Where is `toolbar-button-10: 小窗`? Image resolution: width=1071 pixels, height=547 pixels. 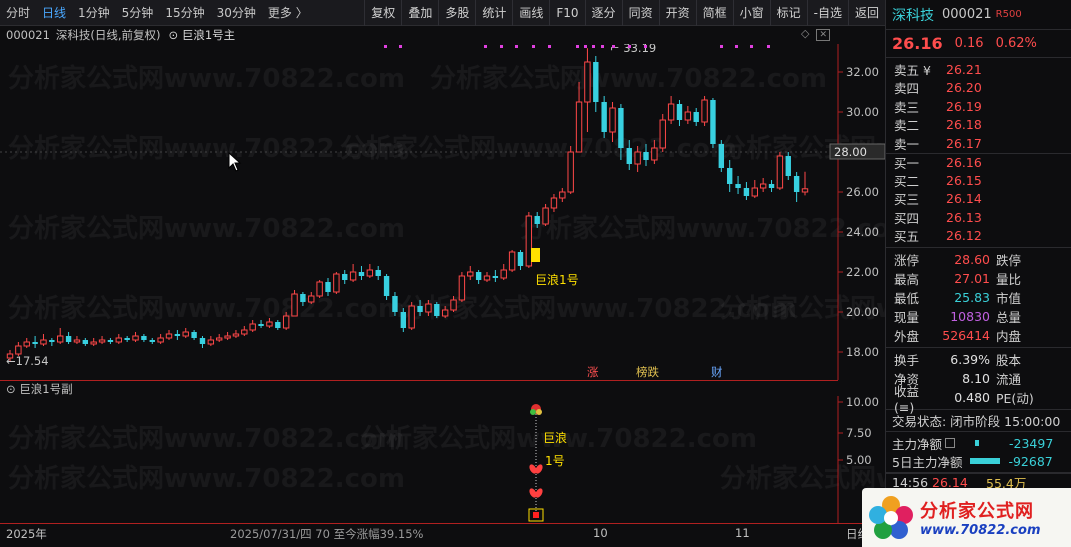 toolbar-button-10: 小窗 is located at coordinates (751, 13).